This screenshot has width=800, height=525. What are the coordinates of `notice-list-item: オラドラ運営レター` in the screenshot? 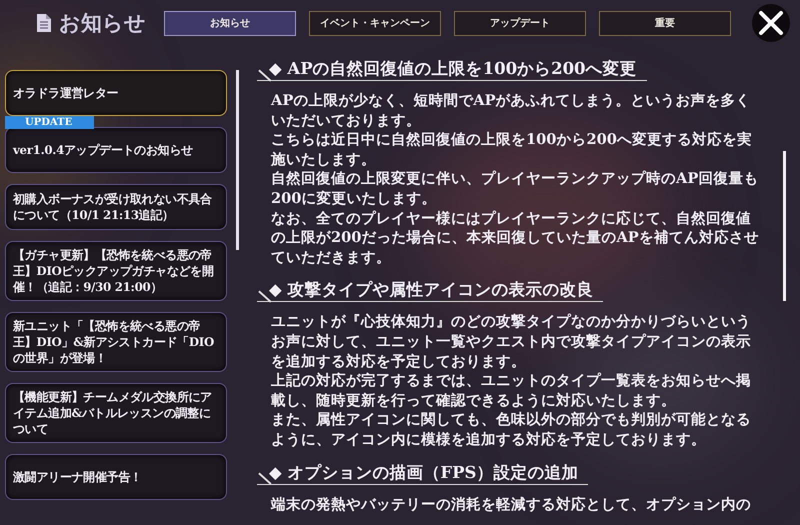 It's located at (116, 93).